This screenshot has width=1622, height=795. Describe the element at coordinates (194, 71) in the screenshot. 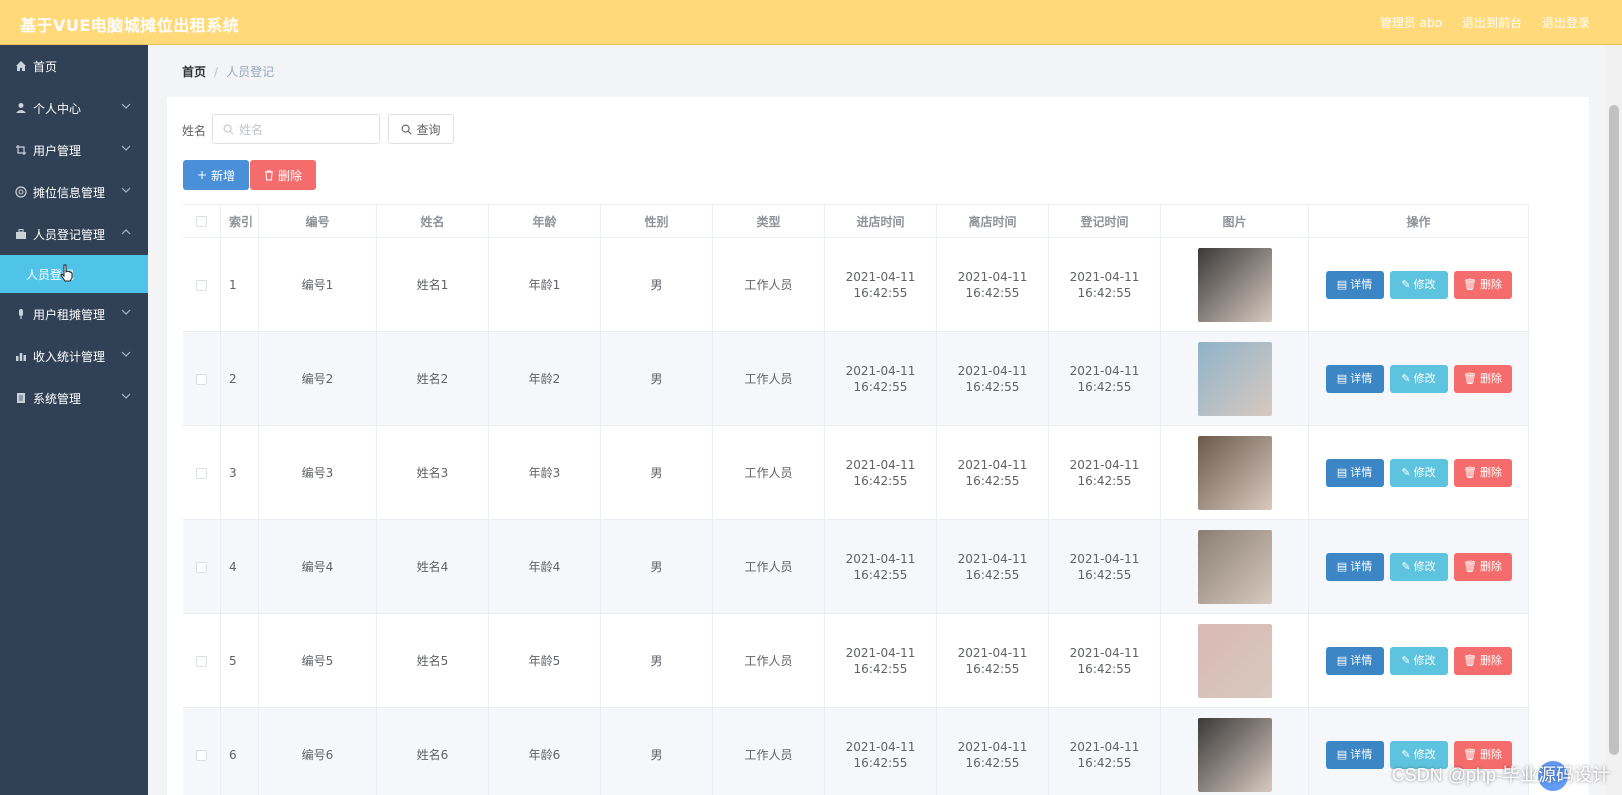

I see `breadcrumb-home: 首页` at that location.